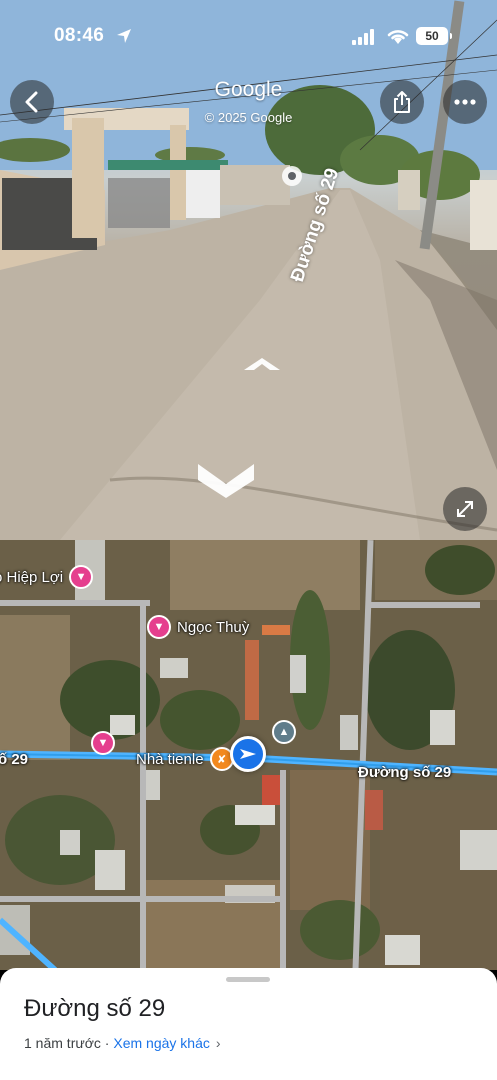 The height and width of the screenshot is (1080, 497). Describe the element at coordinates (62, 1043) in the screenshot. I see `capture-time-ago: 1 năm trước` at that location.